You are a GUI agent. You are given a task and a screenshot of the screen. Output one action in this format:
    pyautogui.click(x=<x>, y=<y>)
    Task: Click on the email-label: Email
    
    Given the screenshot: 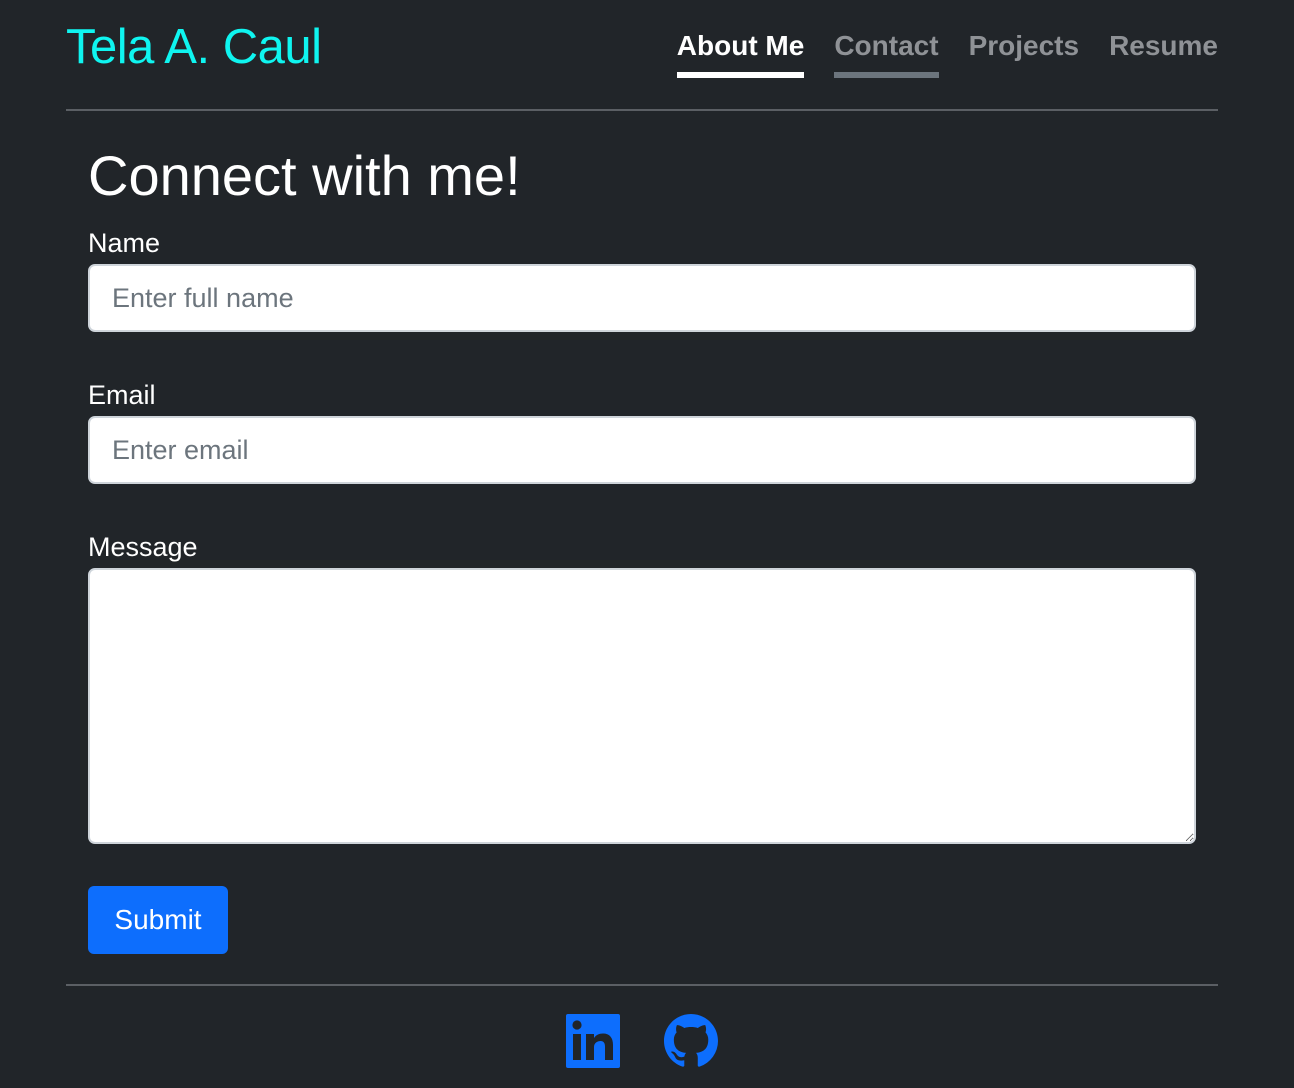 What is the action you would take?
    pyautogui.click(x=122, y=395)
    